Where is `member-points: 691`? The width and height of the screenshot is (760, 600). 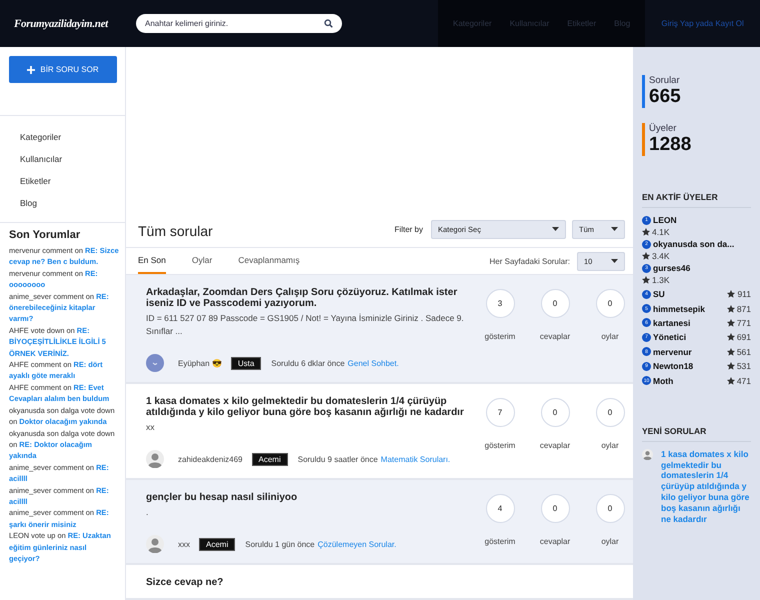 member-points: 691 is located at coordinates (738, 337).